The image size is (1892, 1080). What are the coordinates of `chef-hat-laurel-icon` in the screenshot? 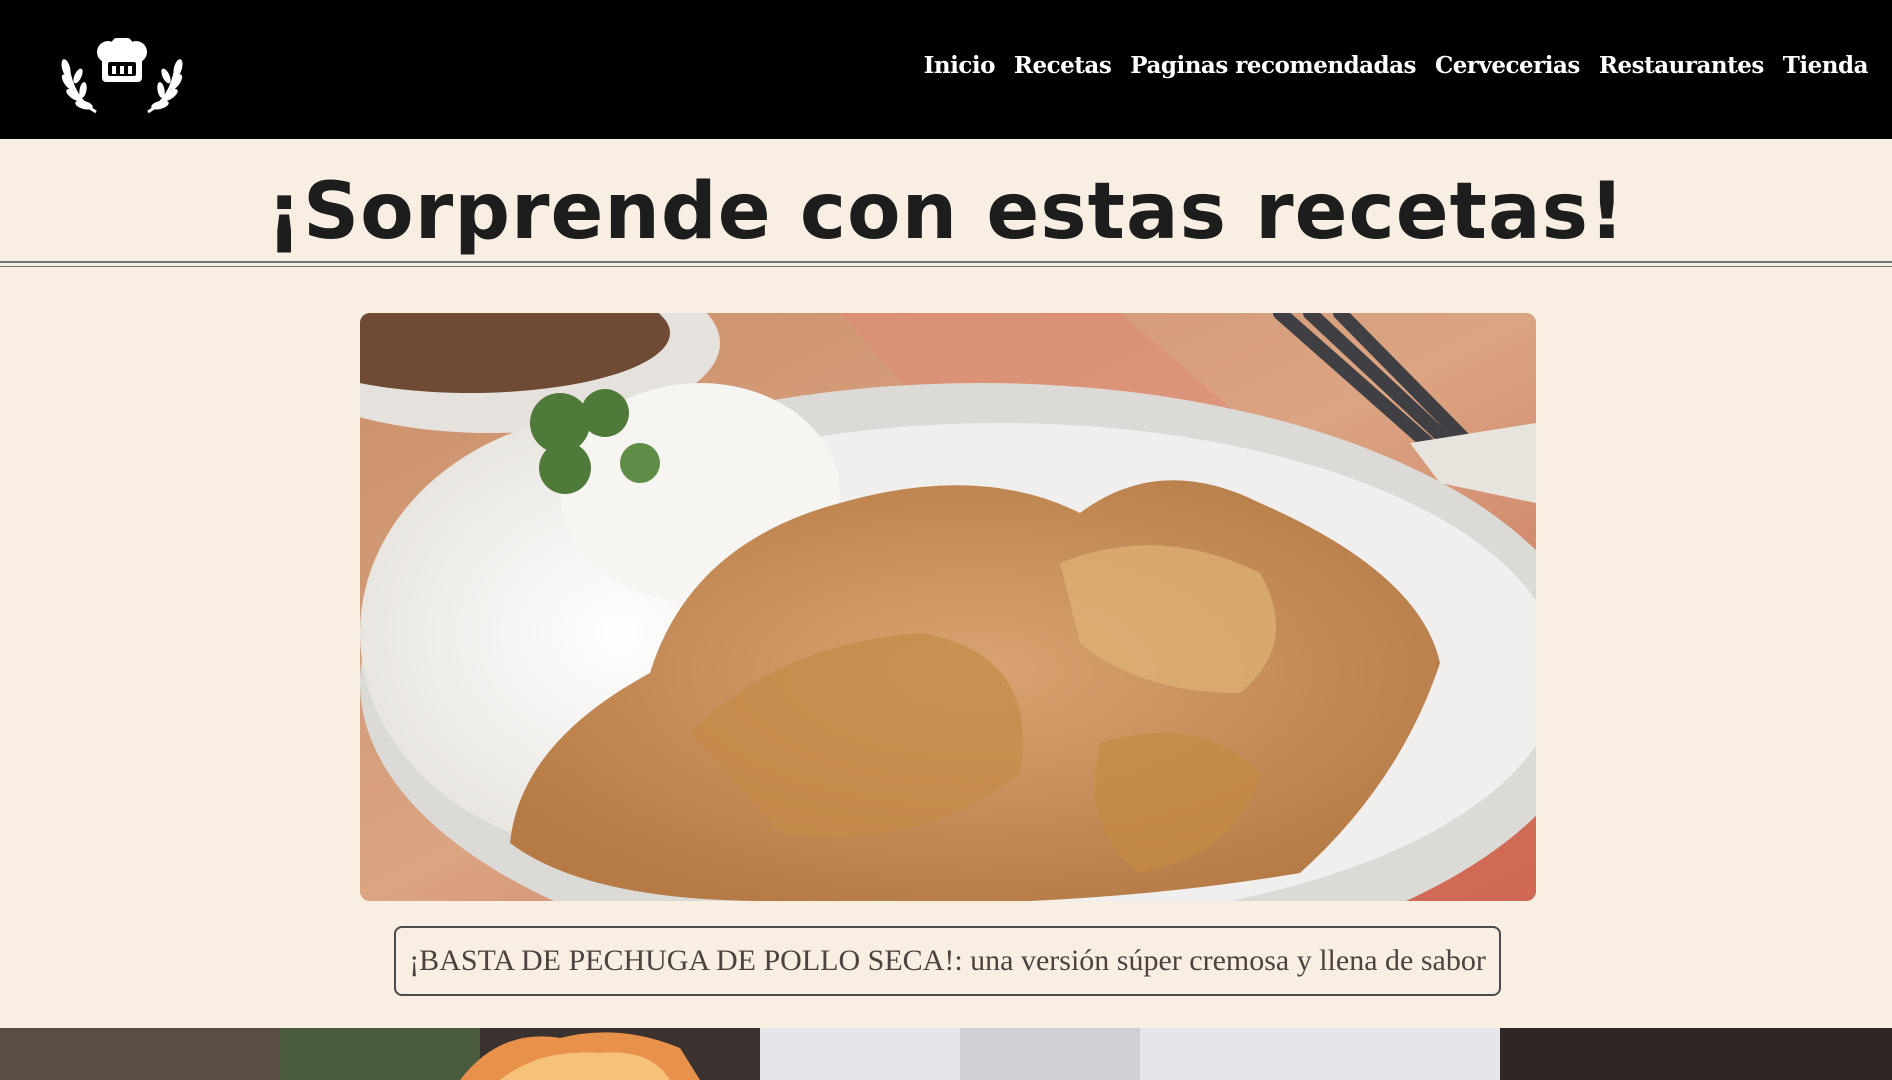 It's located at (122, 75).